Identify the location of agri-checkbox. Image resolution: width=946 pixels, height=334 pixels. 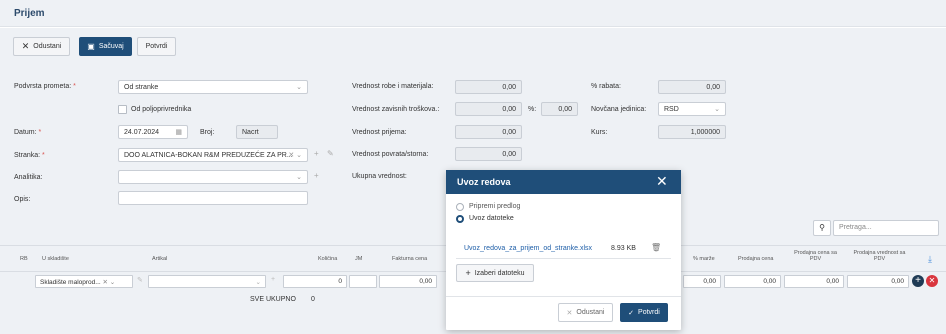
(122, 109).